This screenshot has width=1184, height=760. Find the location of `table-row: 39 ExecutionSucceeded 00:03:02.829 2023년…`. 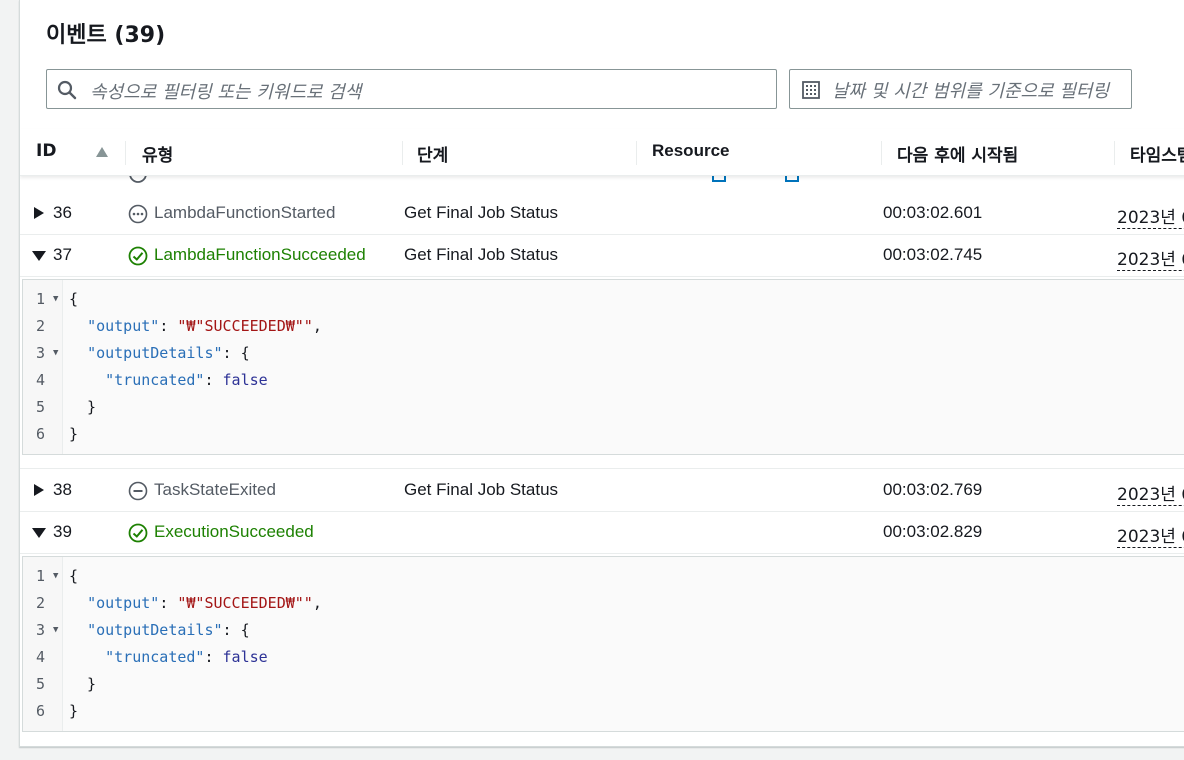

table-row: 39 ExecutionSucceeded 00:03:02.829 2023년… is located at coordinates (602, 533).